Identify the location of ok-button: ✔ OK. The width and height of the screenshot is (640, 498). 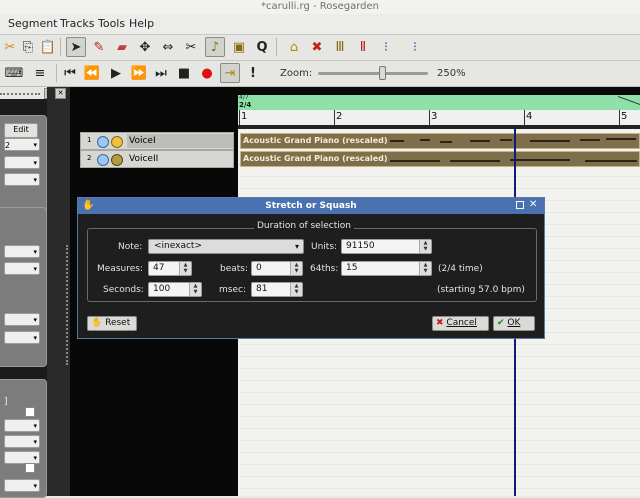
(514, 323).